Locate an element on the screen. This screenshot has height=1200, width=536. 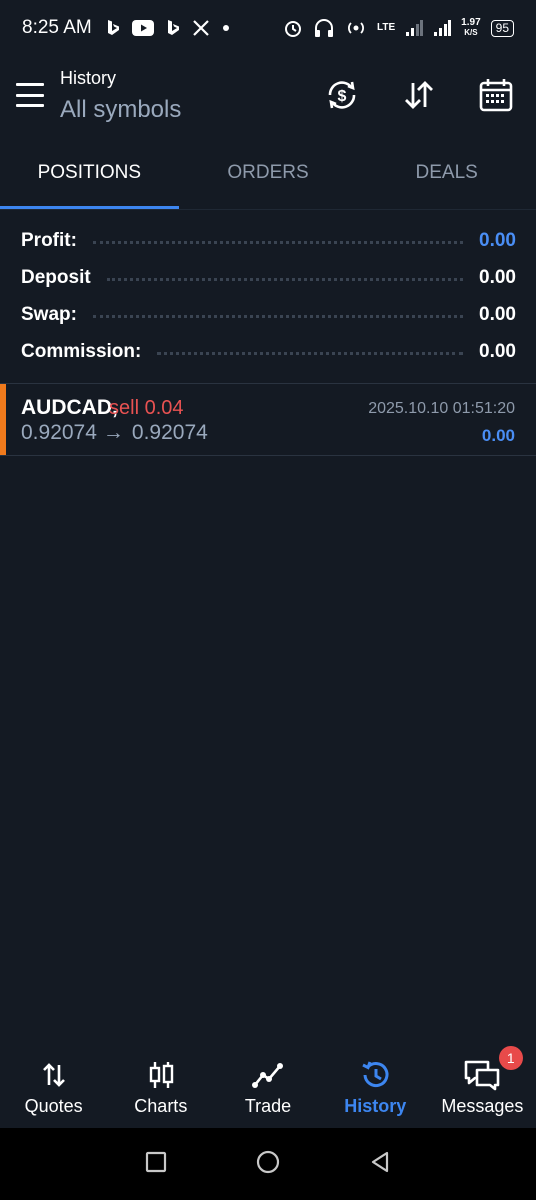
nav-label: History is located at coordinates (375, 1106).